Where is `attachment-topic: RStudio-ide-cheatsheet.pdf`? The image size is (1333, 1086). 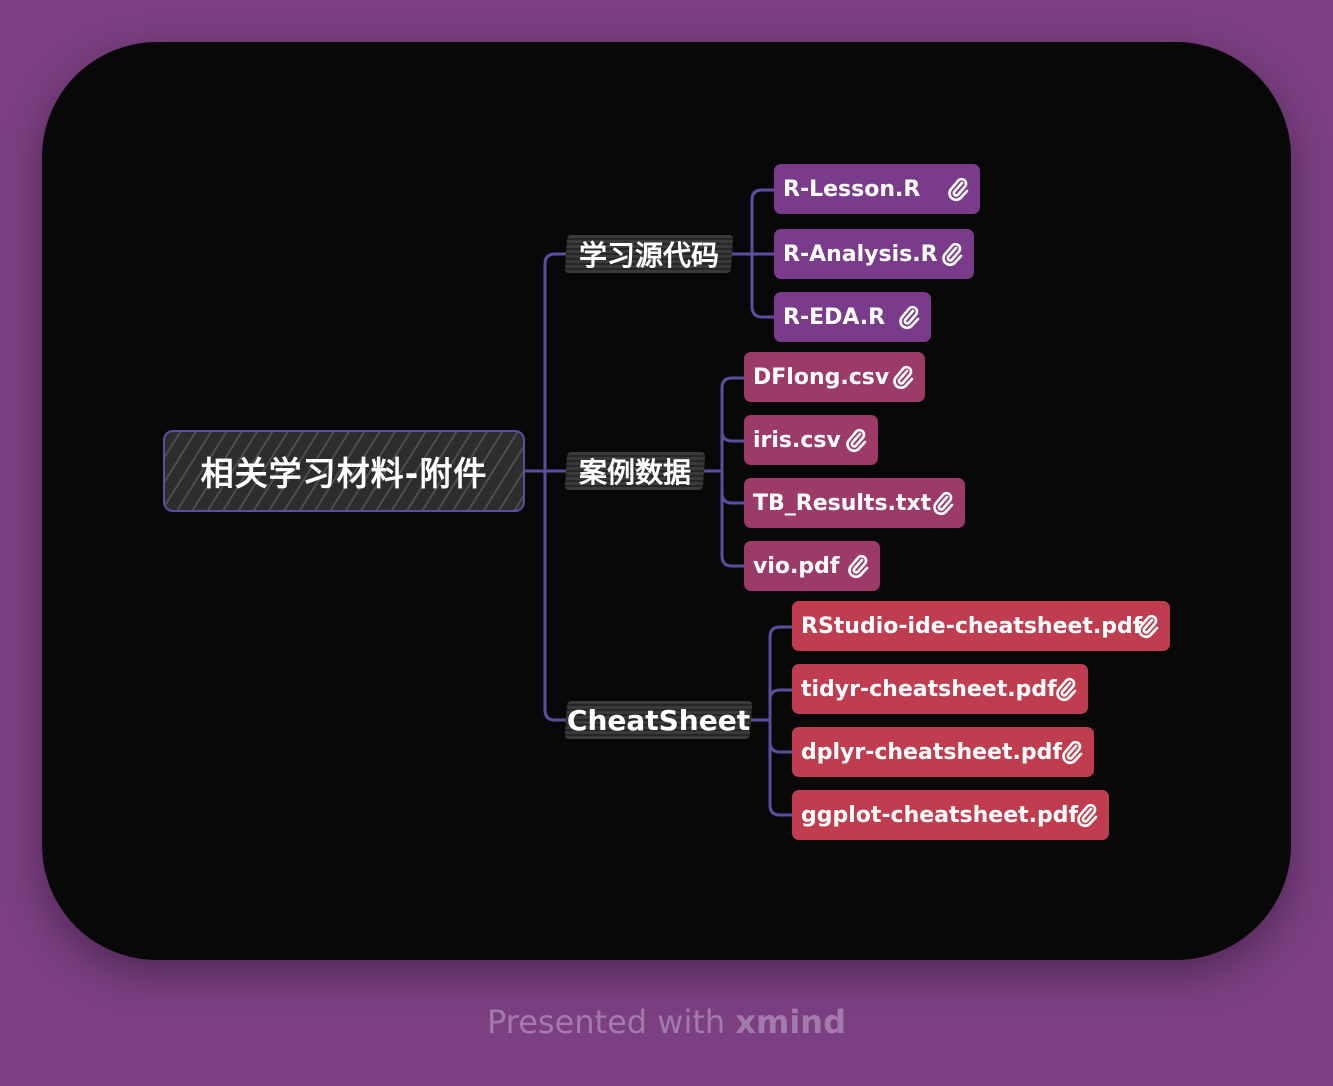 attachment-topic: RStudio-ide-cheatsheet.pdf is located at coordinates (981, 626).